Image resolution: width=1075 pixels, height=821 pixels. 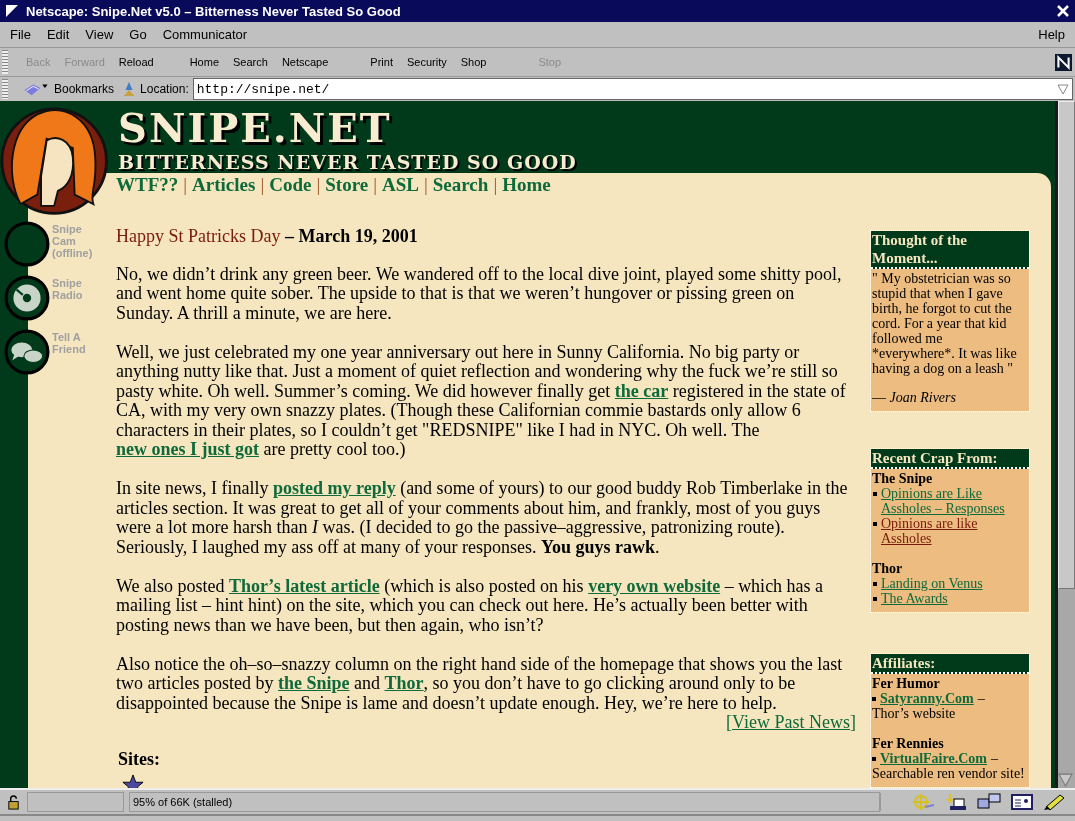 What do you see at coordinates (347, 162) in the screenshot?
I see `site-tagline: BITTERNESS NEVER TASTED SO GOOD` at bounding box center [347, 162].